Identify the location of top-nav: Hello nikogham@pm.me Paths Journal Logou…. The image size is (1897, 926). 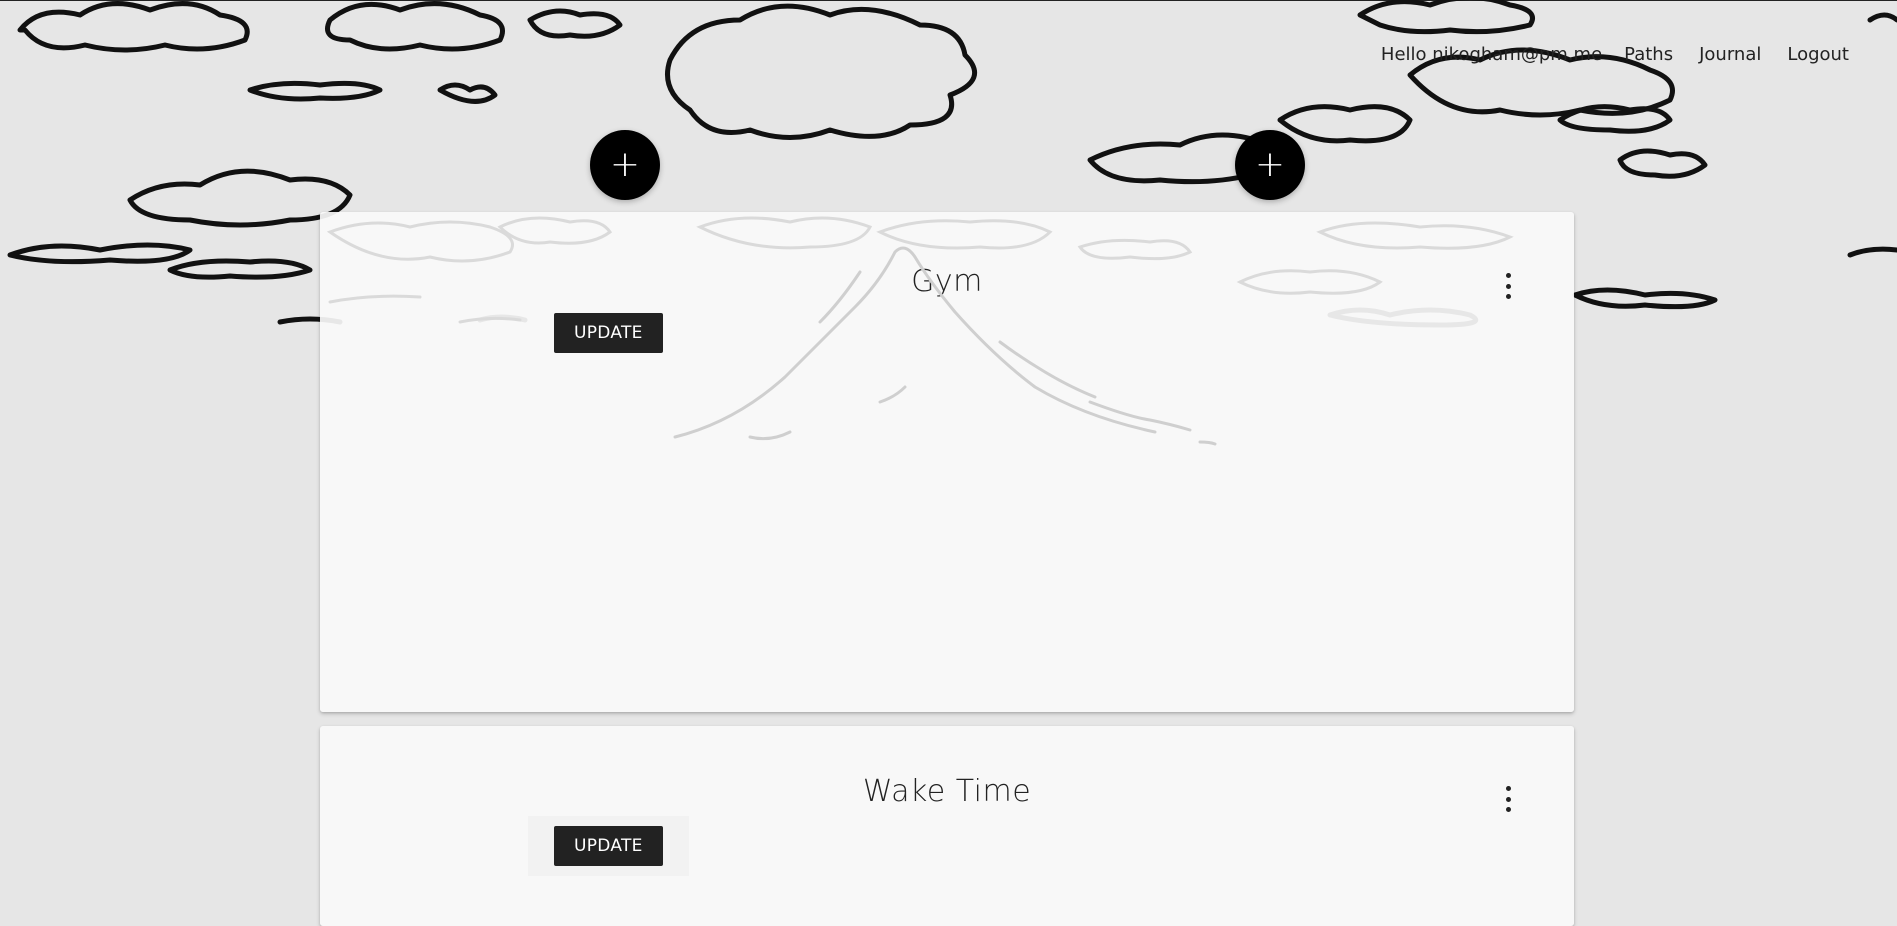
(1615, 54).